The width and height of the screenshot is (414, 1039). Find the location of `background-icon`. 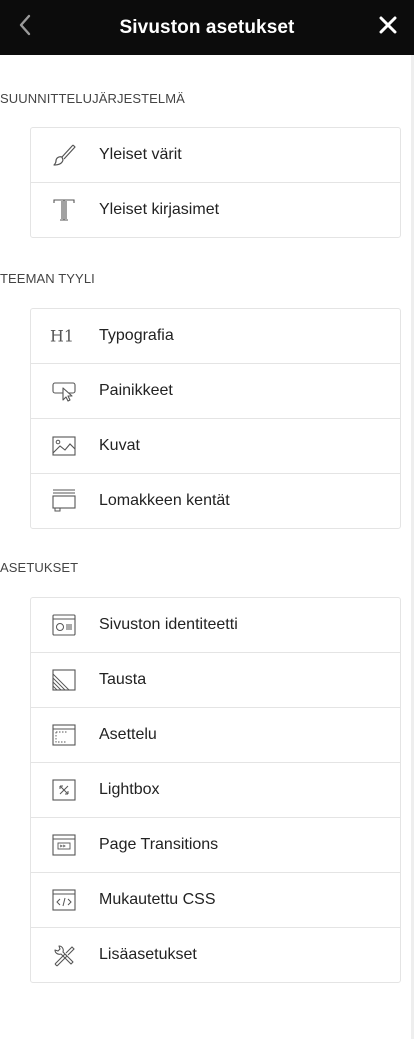

background-icon is located at coordinates (64, 680).